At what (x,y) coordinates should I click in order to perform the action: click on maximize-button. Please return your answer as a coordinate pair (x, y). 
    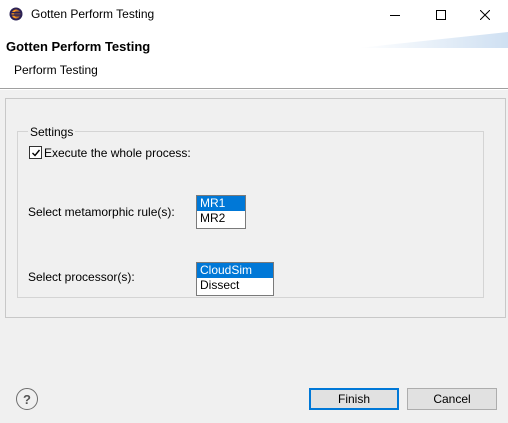
    Looking at the image, I should click on (441, 15).